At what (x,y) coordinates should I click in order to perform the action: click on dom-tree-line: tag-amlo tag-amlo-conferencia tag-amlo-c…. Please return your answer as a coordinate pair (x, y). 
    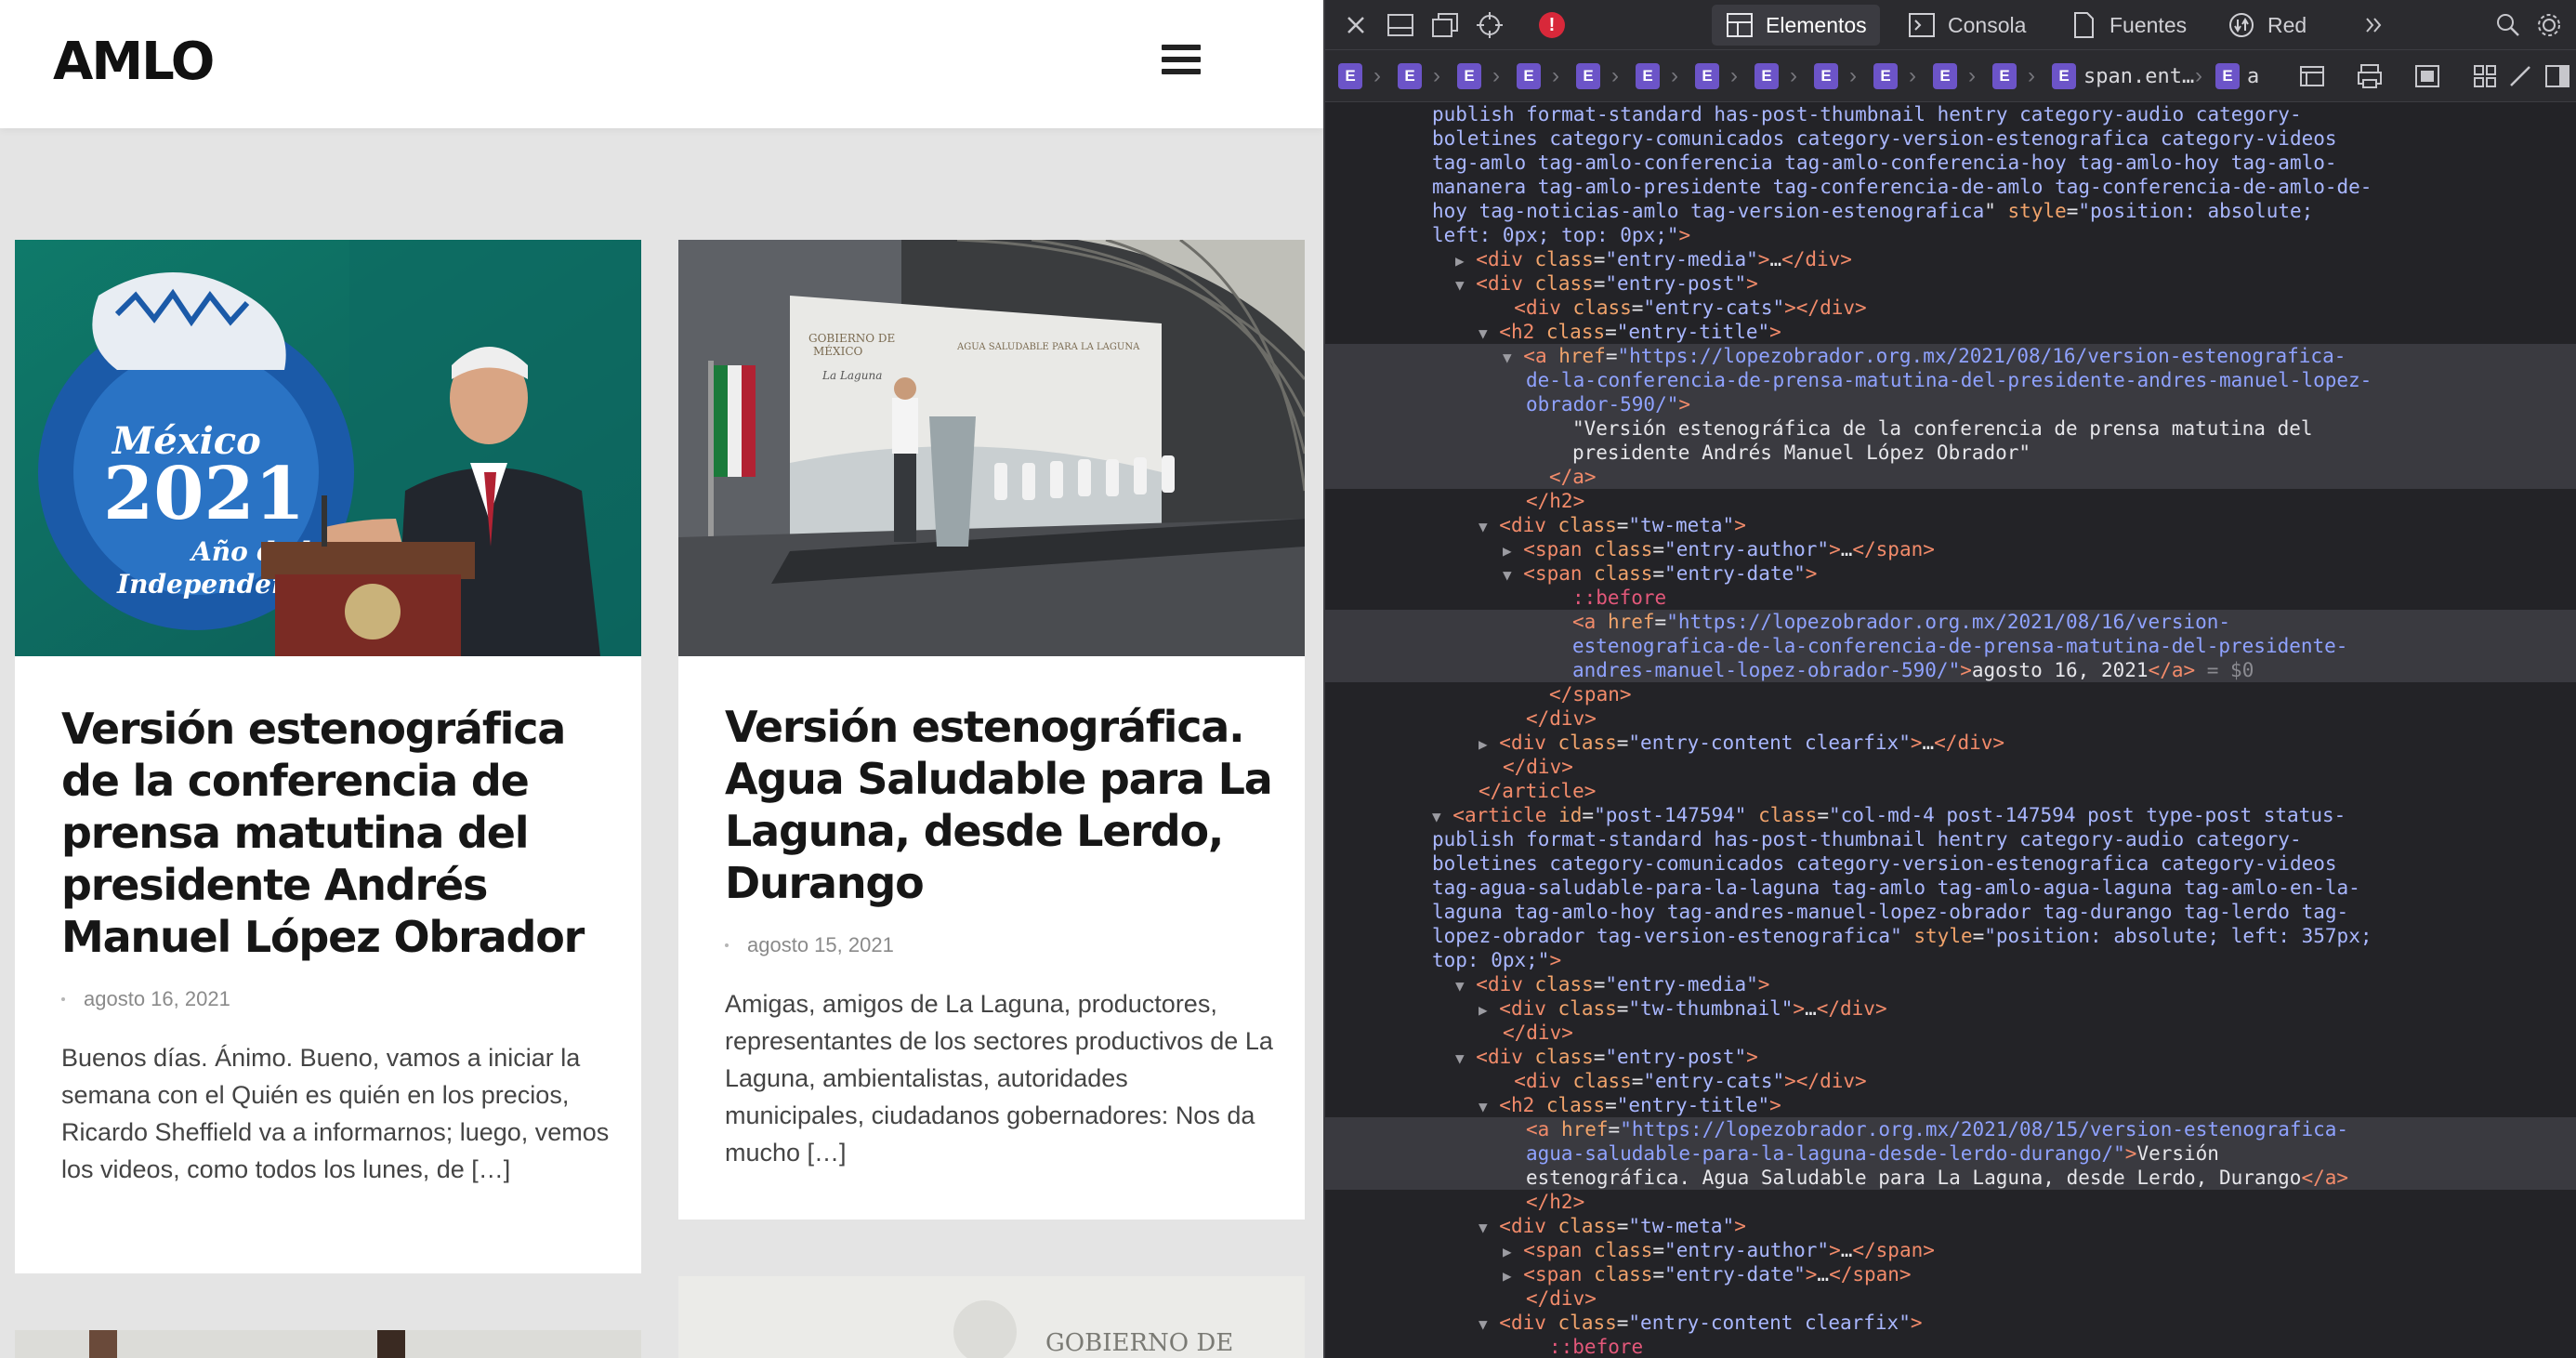
    Looking at the image, I should click on (1950, 163).